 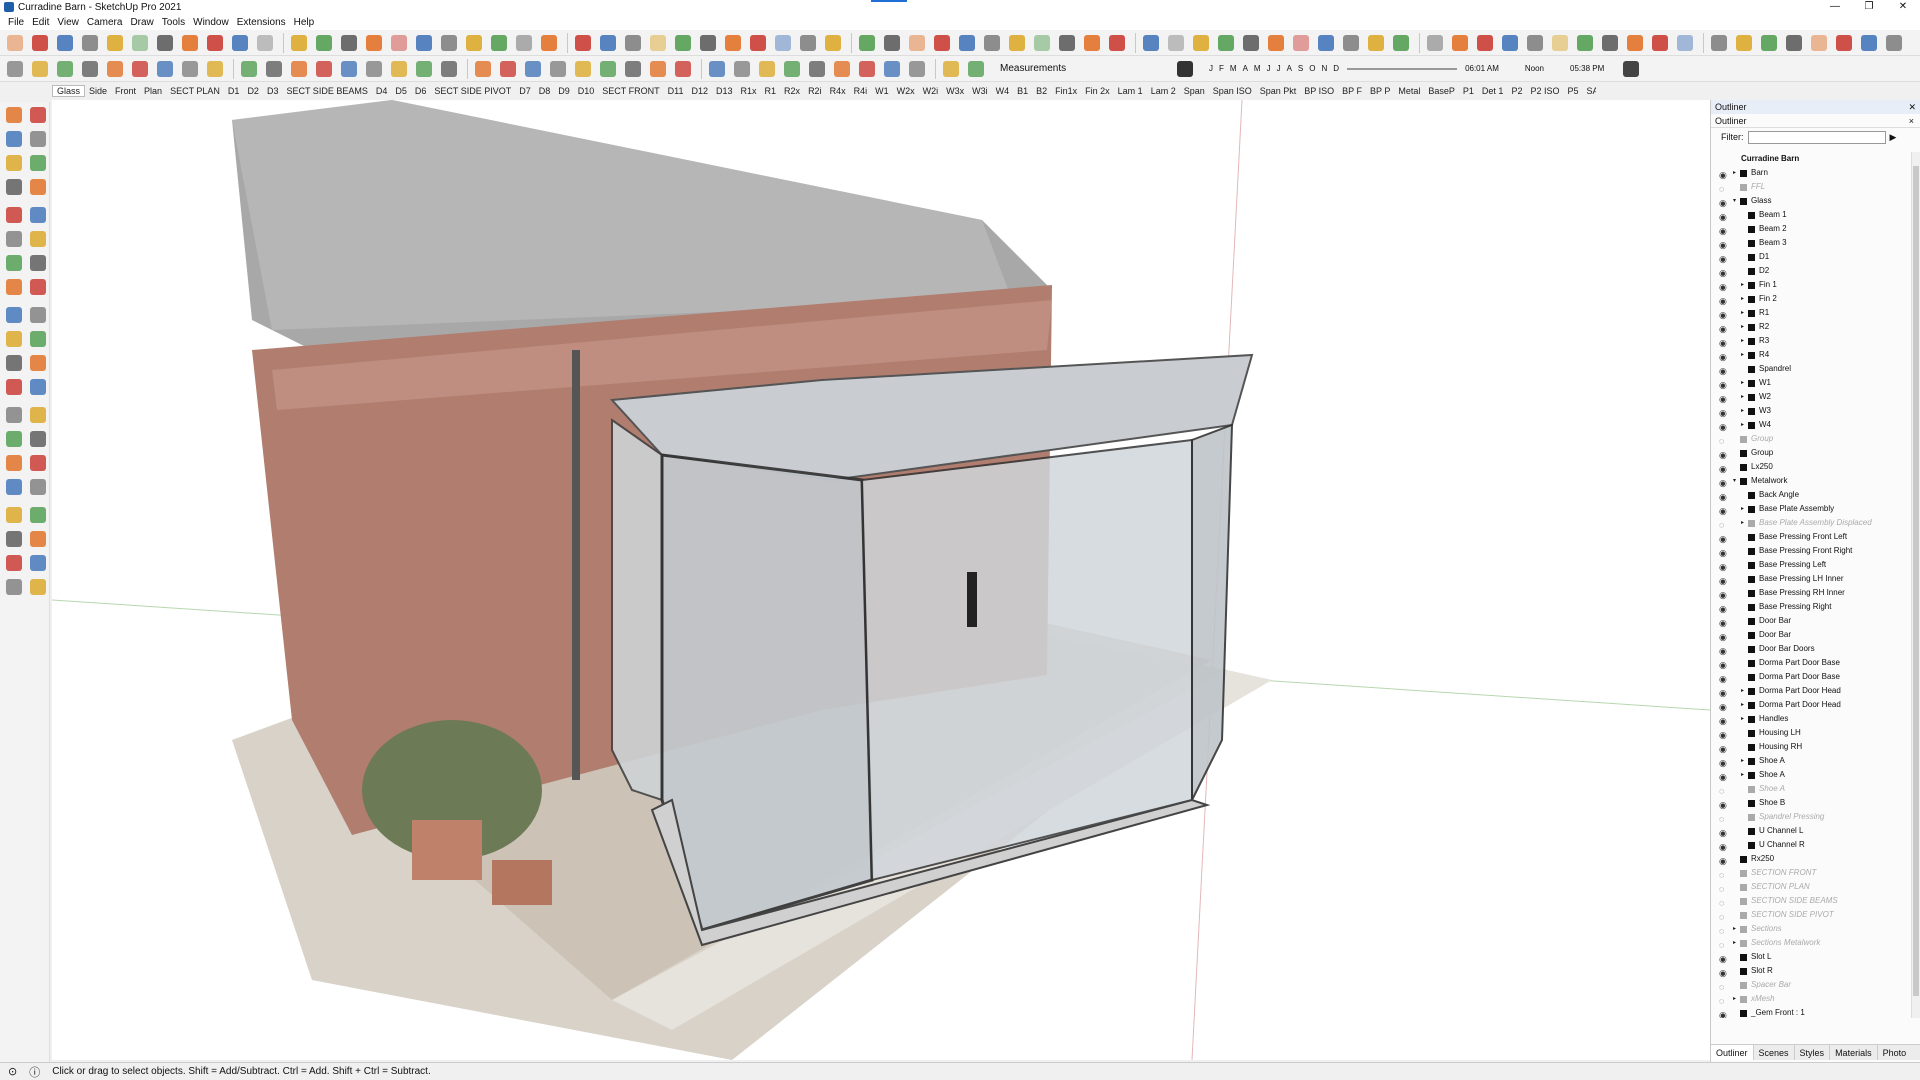 What do you see at coordinates (1380, 91) in the screenshot?
I see `scene-tab: BP P` at bounding box center [1380, 91].